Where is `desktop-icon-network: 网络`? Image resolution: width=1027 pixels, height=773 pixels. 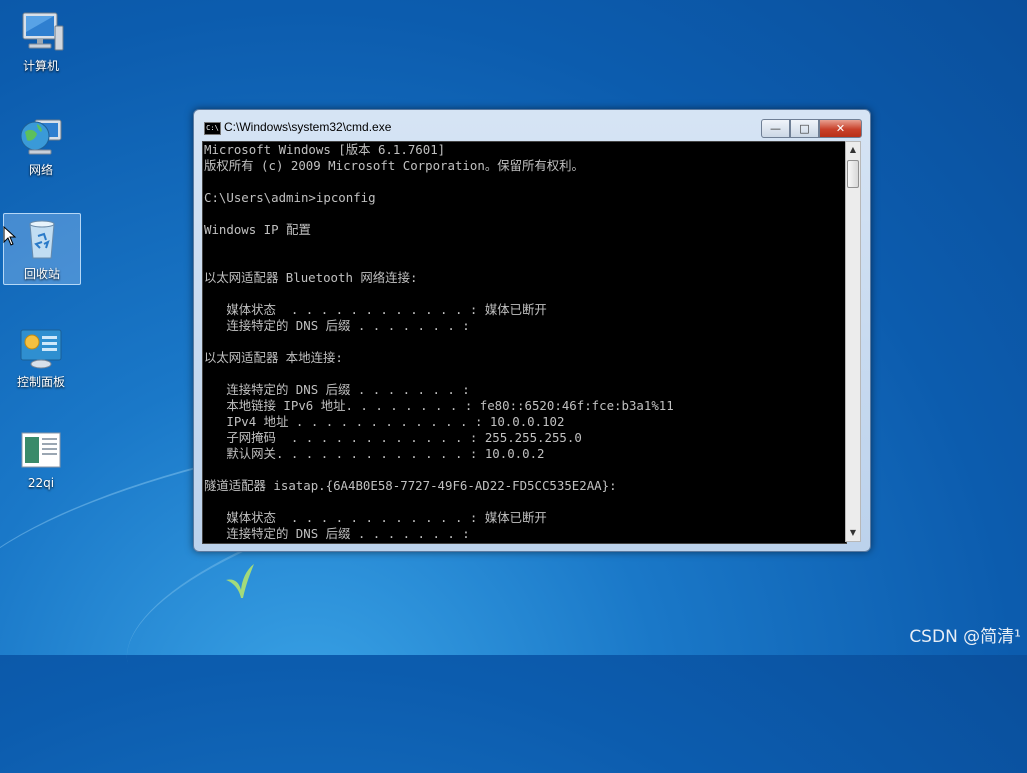
desktop-icon-network: 网络 is located at coordinates (41, 145).